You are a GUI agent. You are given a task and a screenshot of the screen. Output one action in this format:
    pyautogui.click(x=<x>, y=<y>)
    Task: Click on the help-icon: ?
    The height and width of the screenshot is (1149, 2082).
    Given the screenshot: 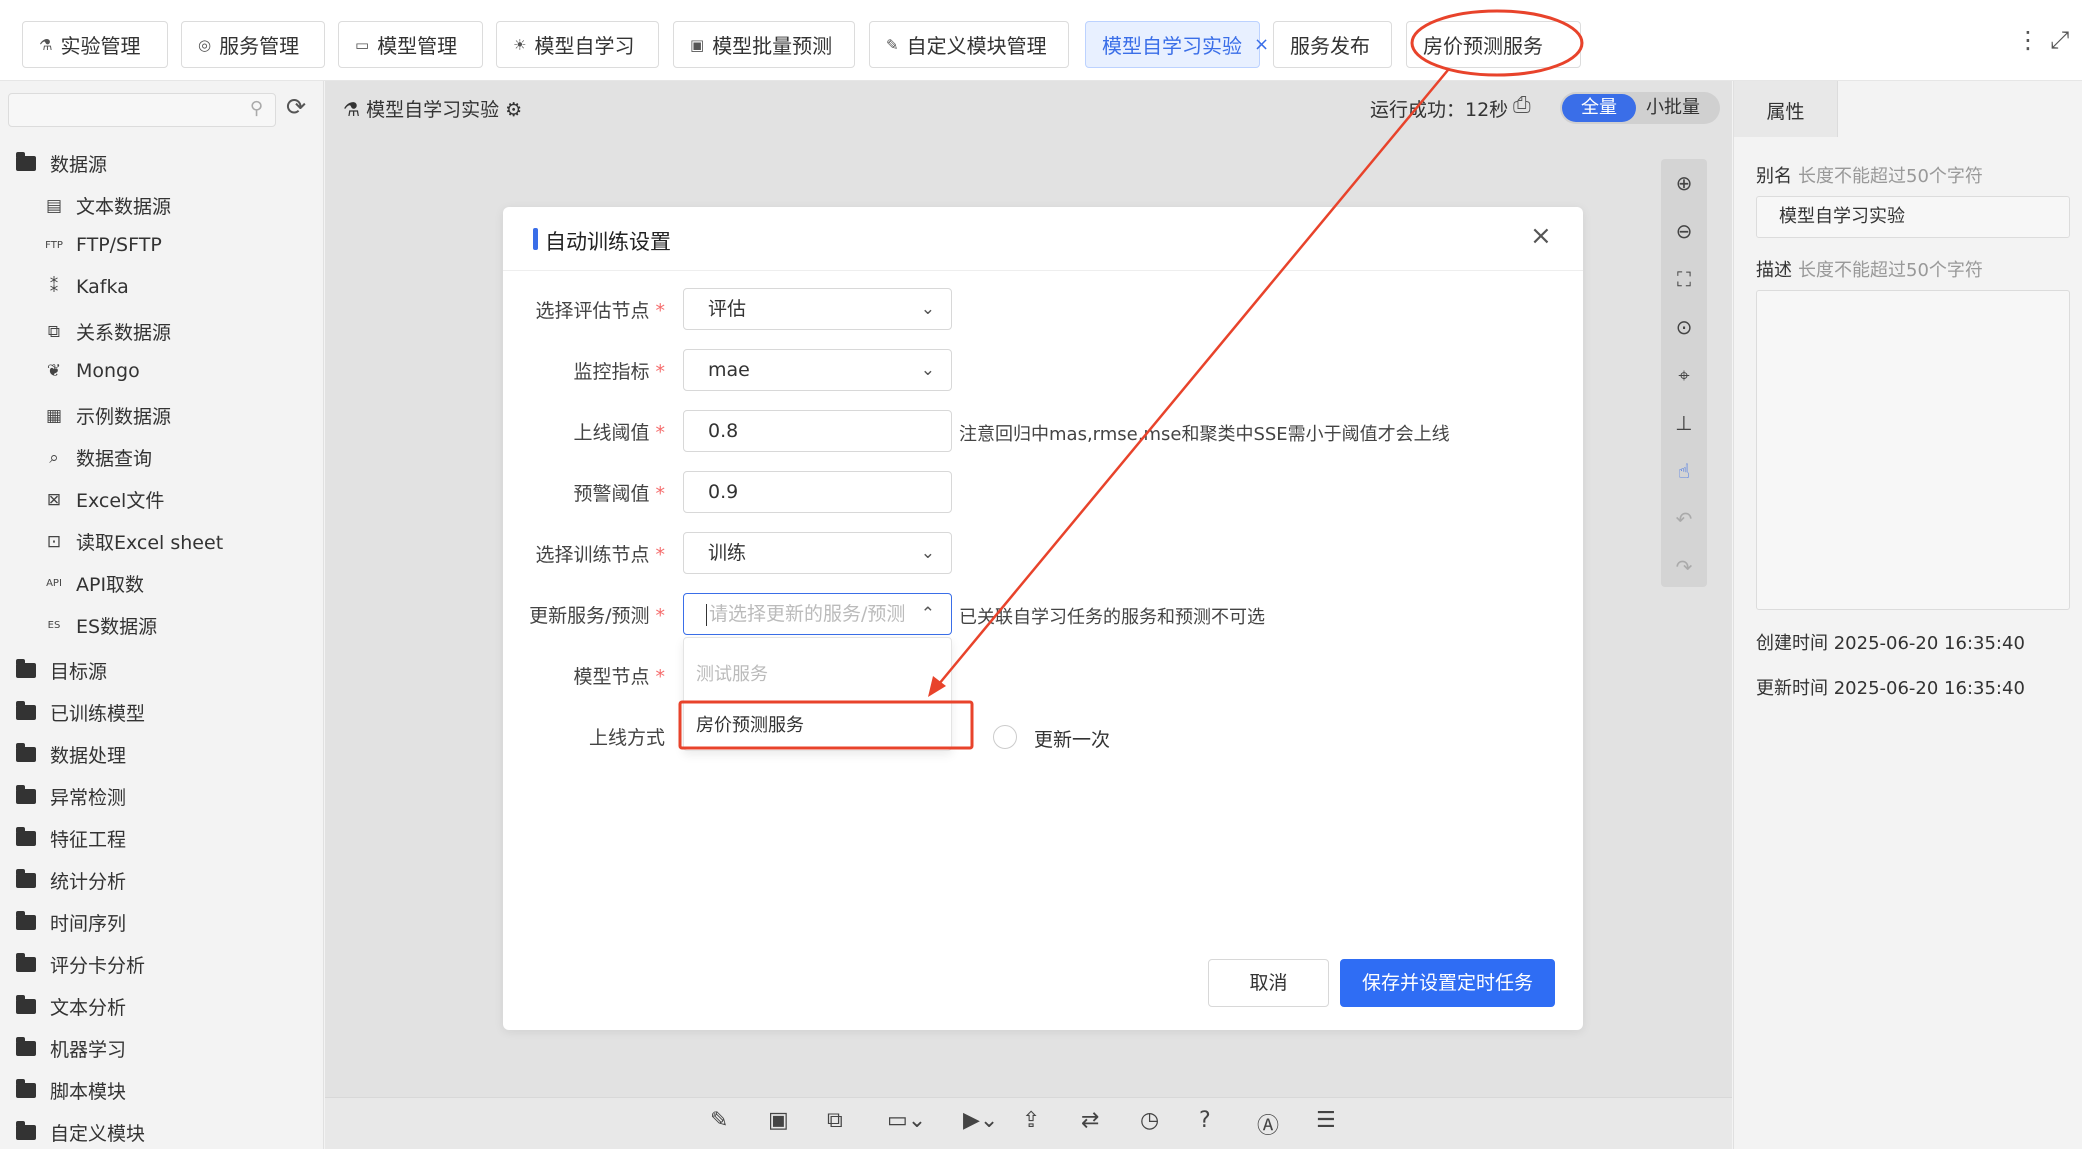 What is the action you would take?
    pyautogui.click(x=1205, y=1120)
    